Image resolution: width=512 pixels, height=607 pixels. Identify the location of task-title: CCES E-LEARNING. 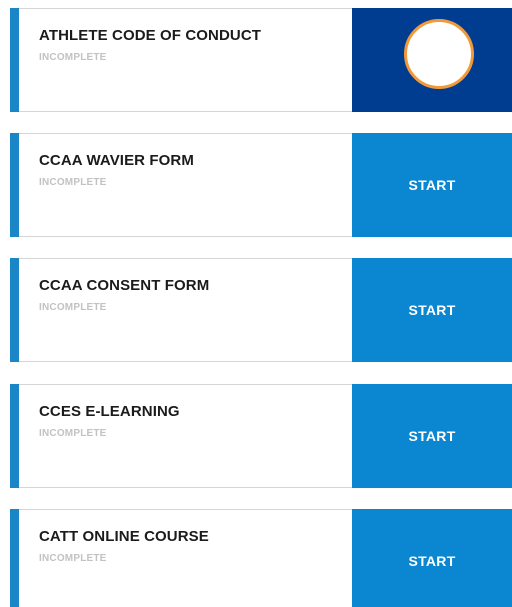
(109, 411).